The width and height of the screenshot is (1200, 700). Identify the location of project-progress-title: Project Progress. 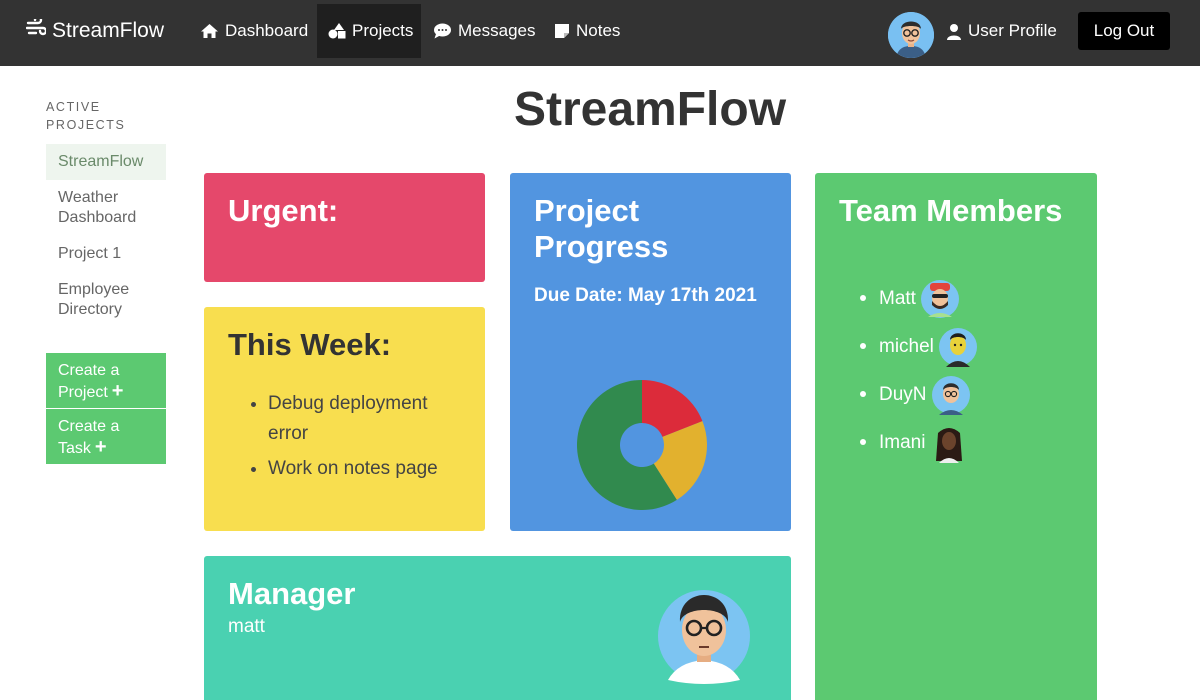
(601, 228).